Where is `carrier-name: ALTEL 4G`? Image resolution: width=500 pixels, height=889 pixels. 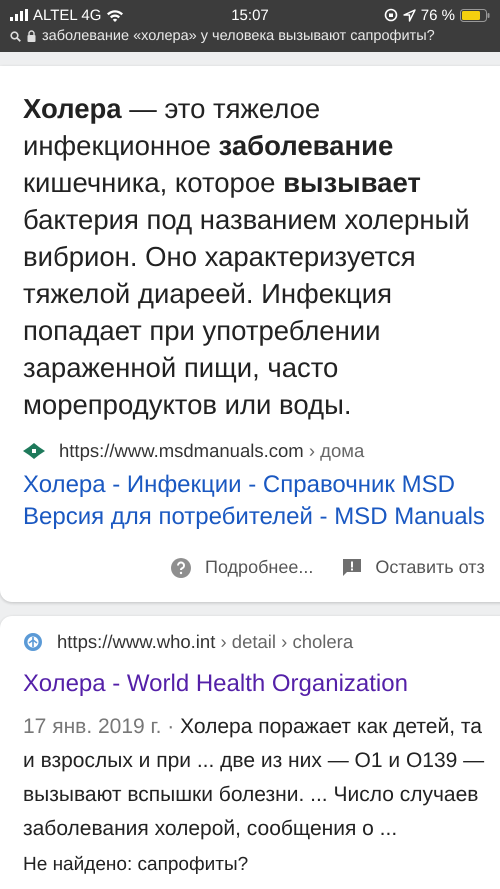 carrier-name: ALTEL 4G is located at coordinates (67, 15).